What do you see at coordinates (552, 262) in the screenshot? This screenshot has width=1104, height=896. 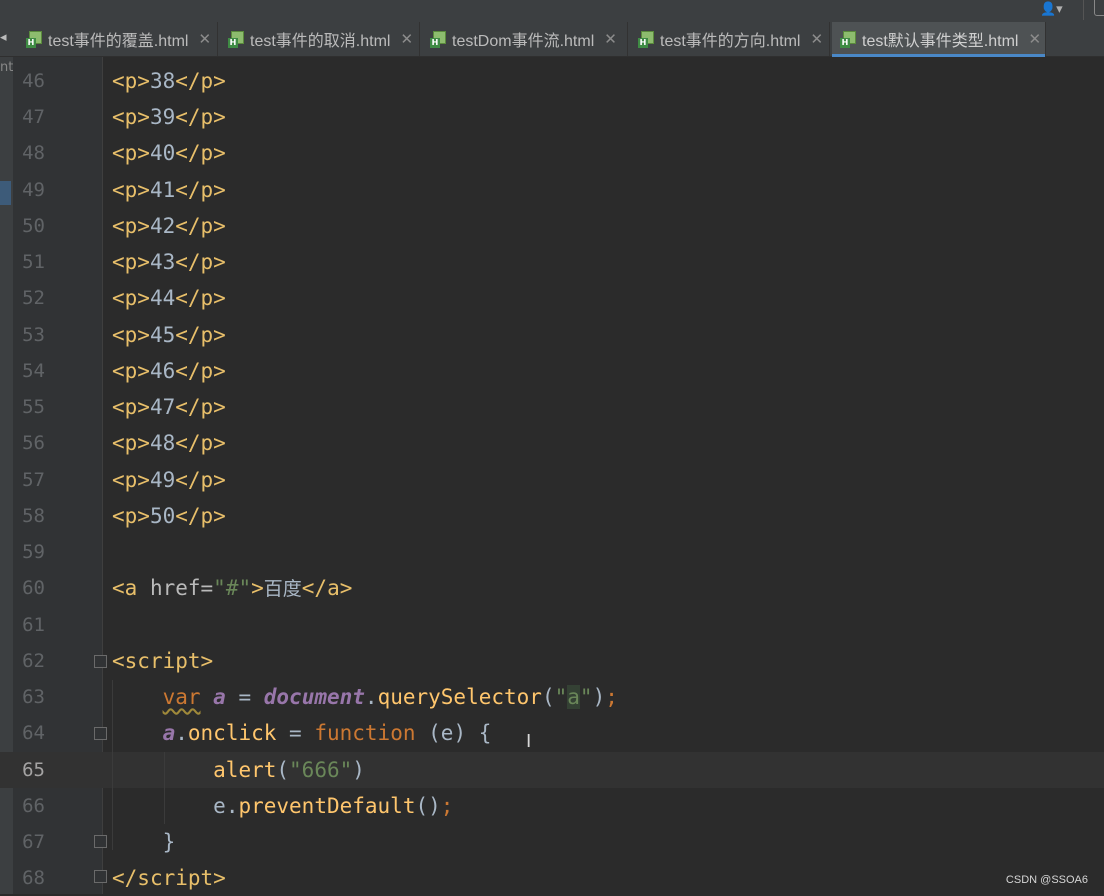 I see `code-line: 51 <p>43</p>` at bounding box center [552, 262].